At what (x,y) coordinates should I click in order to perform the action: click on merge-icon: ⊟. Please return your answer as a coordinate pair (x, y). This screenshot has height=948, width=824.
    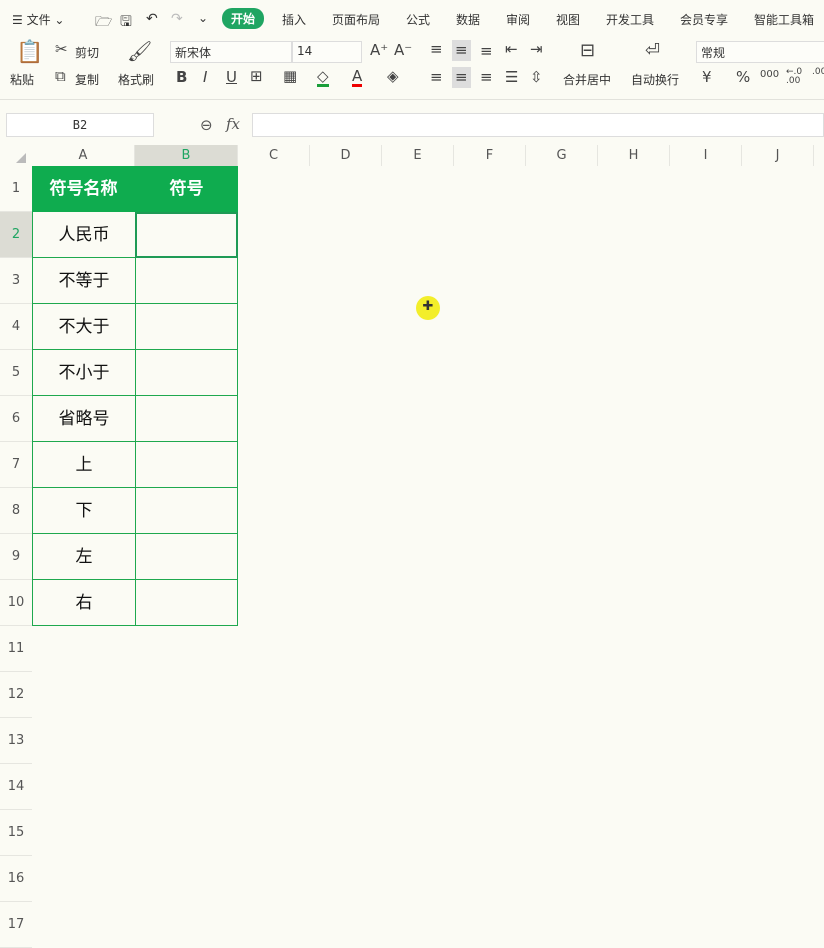
    Looking at the image, I should click on (587, 51).